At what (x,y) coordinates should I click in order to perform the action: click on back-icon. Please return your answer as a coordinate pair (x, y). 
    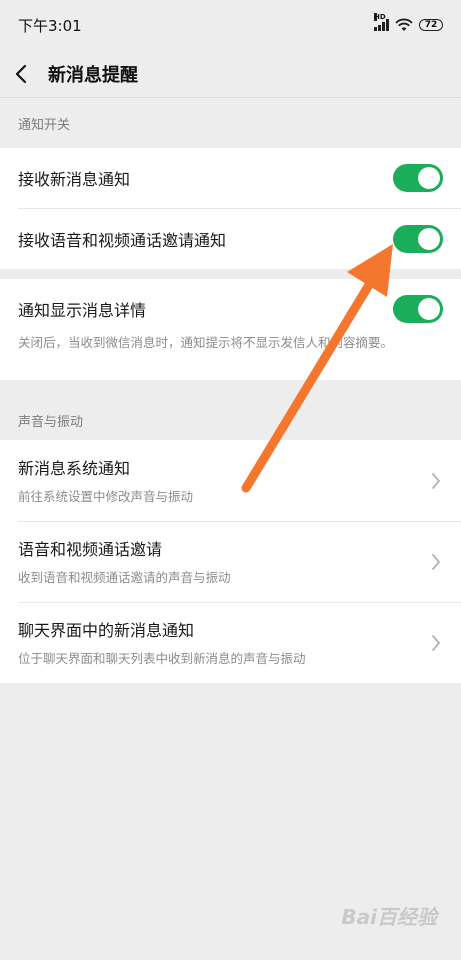
    Looking at the image, I should click on (25, 74).